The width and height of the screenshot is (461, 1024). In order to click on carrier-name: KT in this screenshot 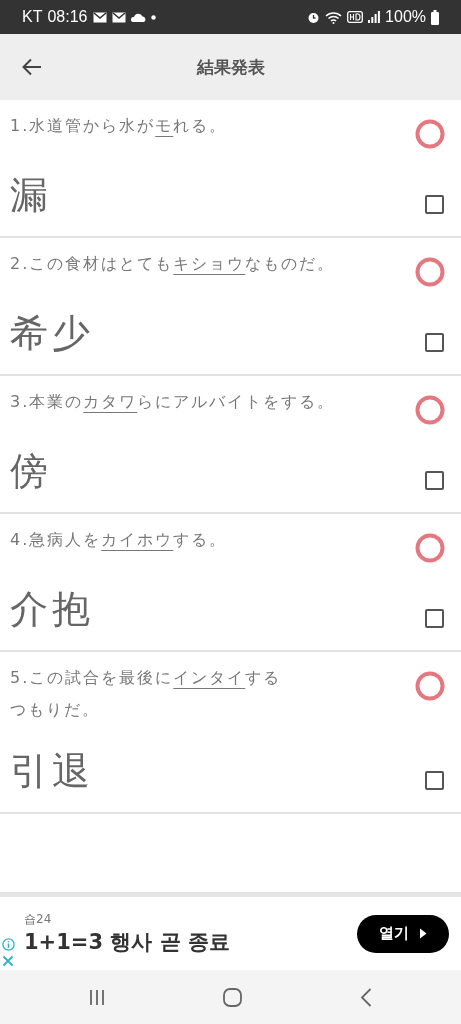, I will do `click(32, 17)`.